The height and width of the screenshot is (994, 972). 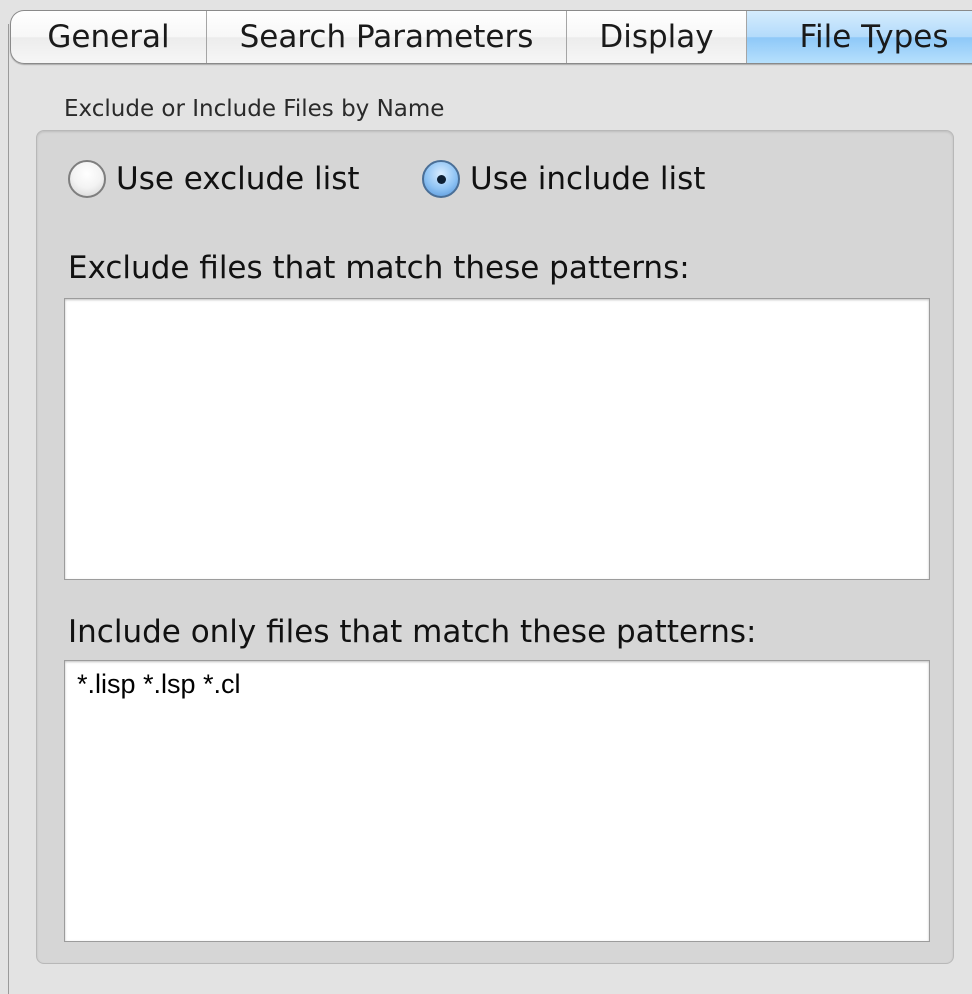 What do you see at coordinates (588, 179) in the screenshot?
I see `include-radio-label: Use include list` at bounding box center [588, 179].